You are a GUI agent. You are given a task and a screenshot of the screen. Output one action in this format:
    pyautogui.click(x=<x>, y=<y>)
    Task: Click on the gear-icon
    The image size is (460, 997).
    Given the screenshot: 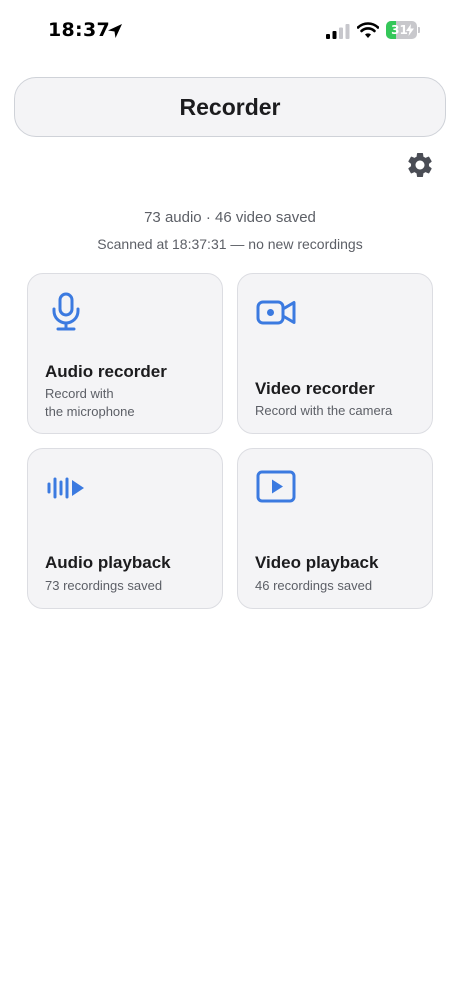 What is the action you would take?
    pyautogui.click(x=420, y=165)
    